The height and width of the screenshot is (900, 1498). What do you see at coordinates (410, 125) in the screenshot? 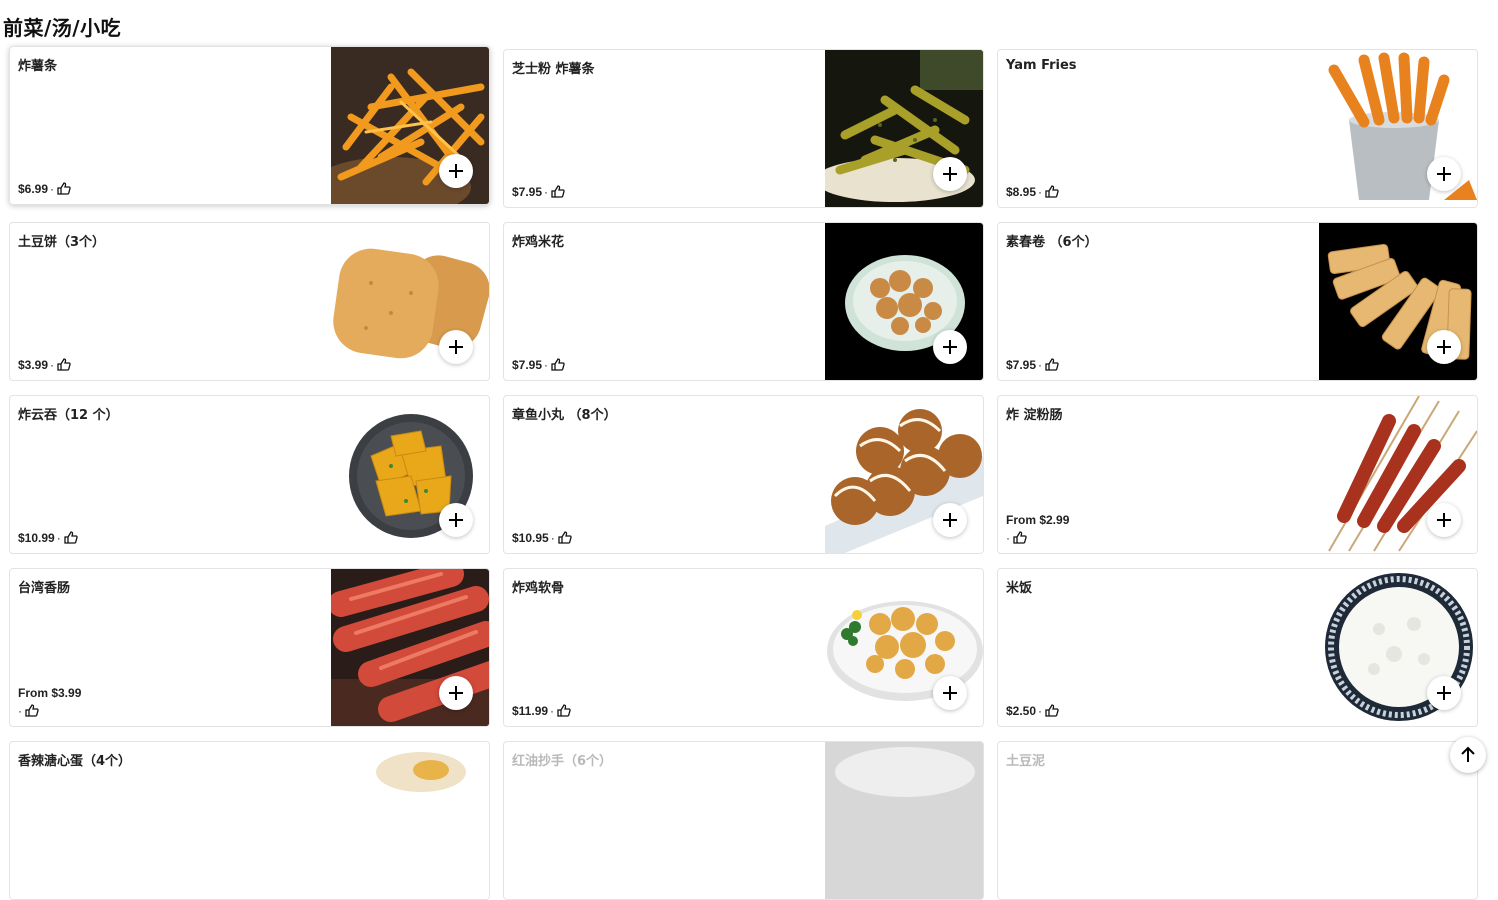
I see `fries-photo` at bounding box center [410, 125].